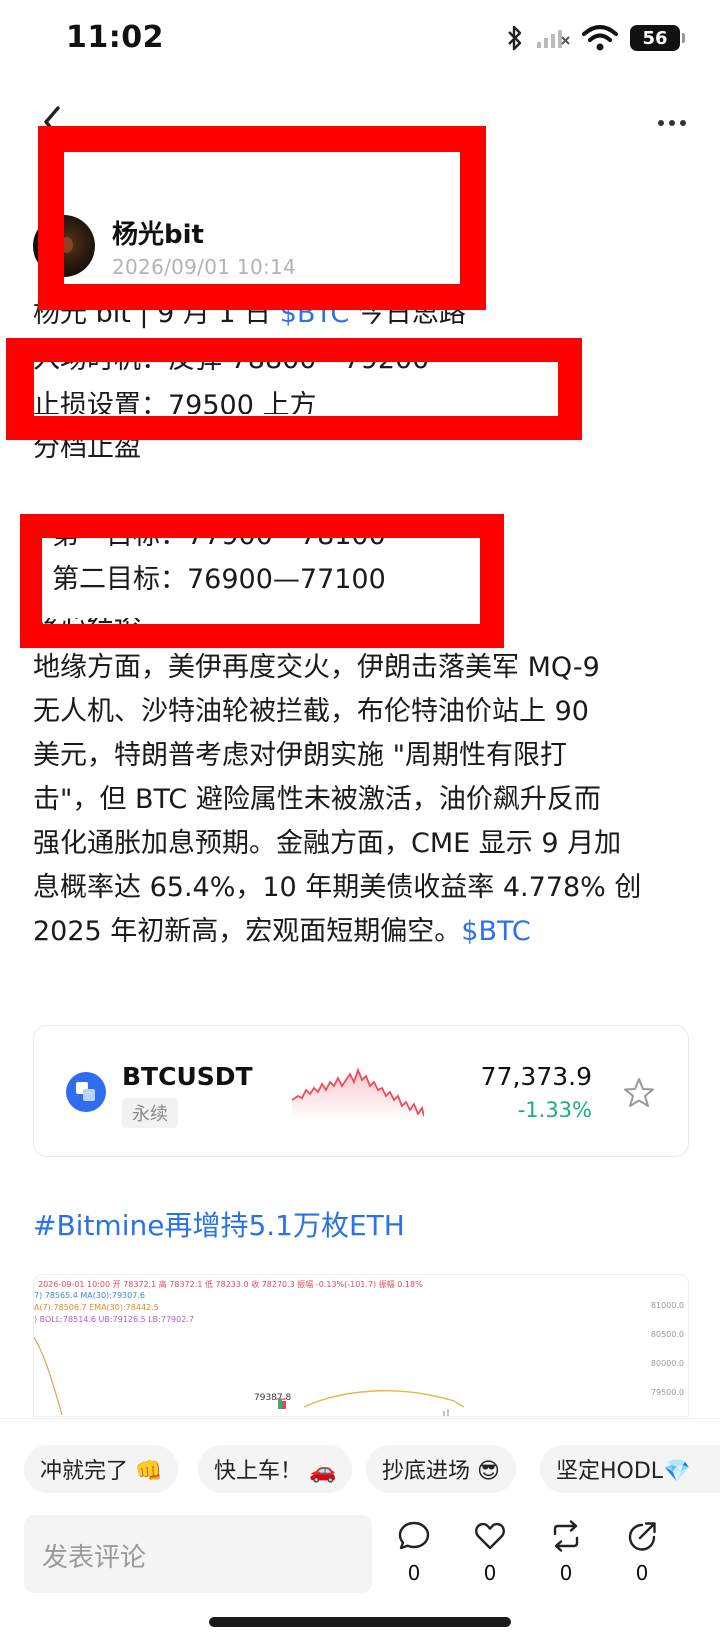 The width and height of the screenshot is (720, 1639). I want to click on price-sparkline, so click(358, 1093).